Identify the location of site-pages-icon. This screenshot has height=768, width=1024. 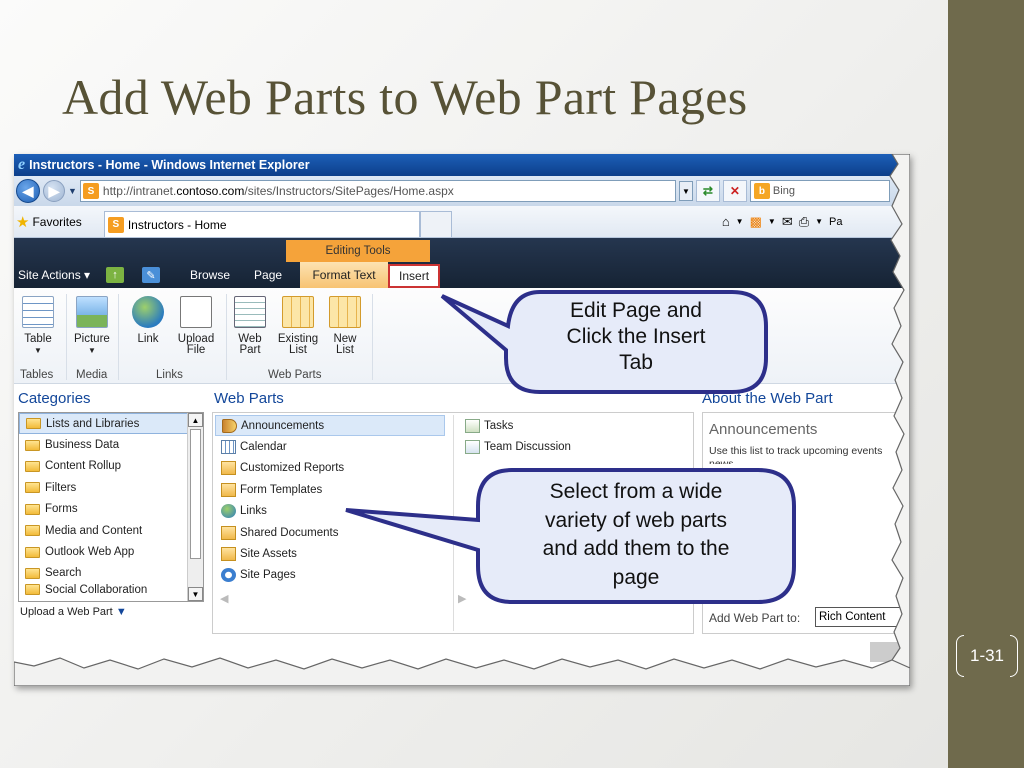
(228, 575).